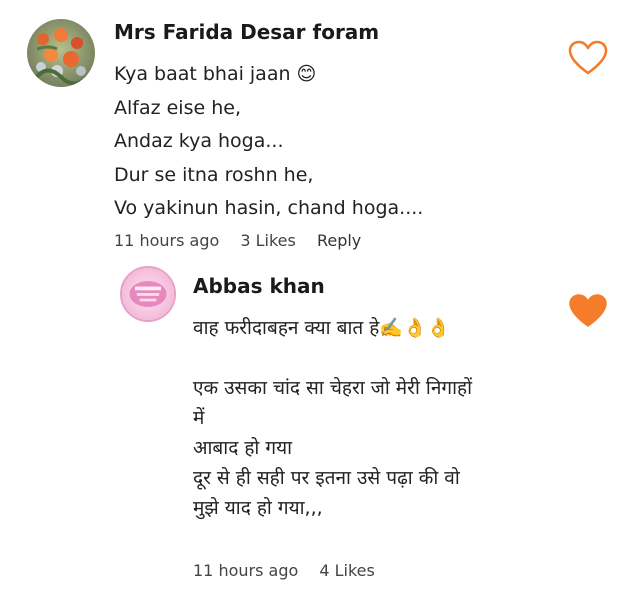  What do you see at coordinates (243, 448) in the screenshot?
I see `reply-line: आबाद हो गया` at bounding box center [243, 448].